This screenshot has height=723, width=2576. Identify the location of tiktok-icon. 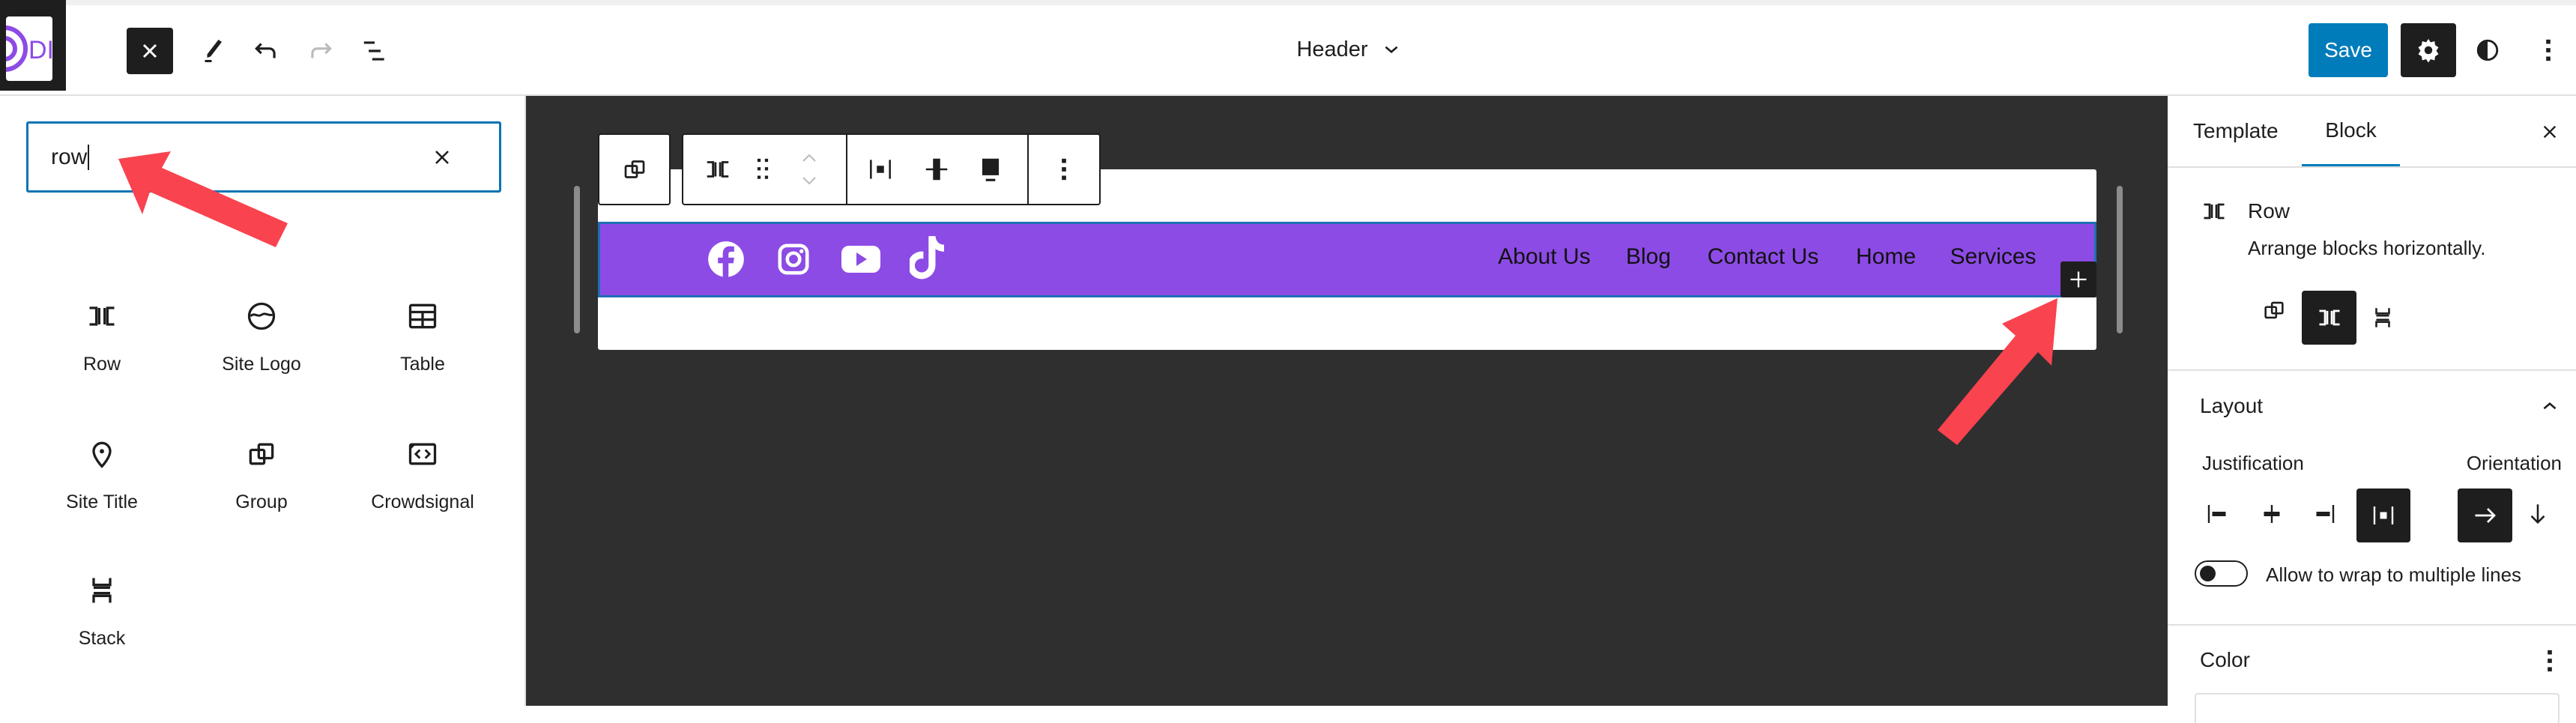
(927, 257).